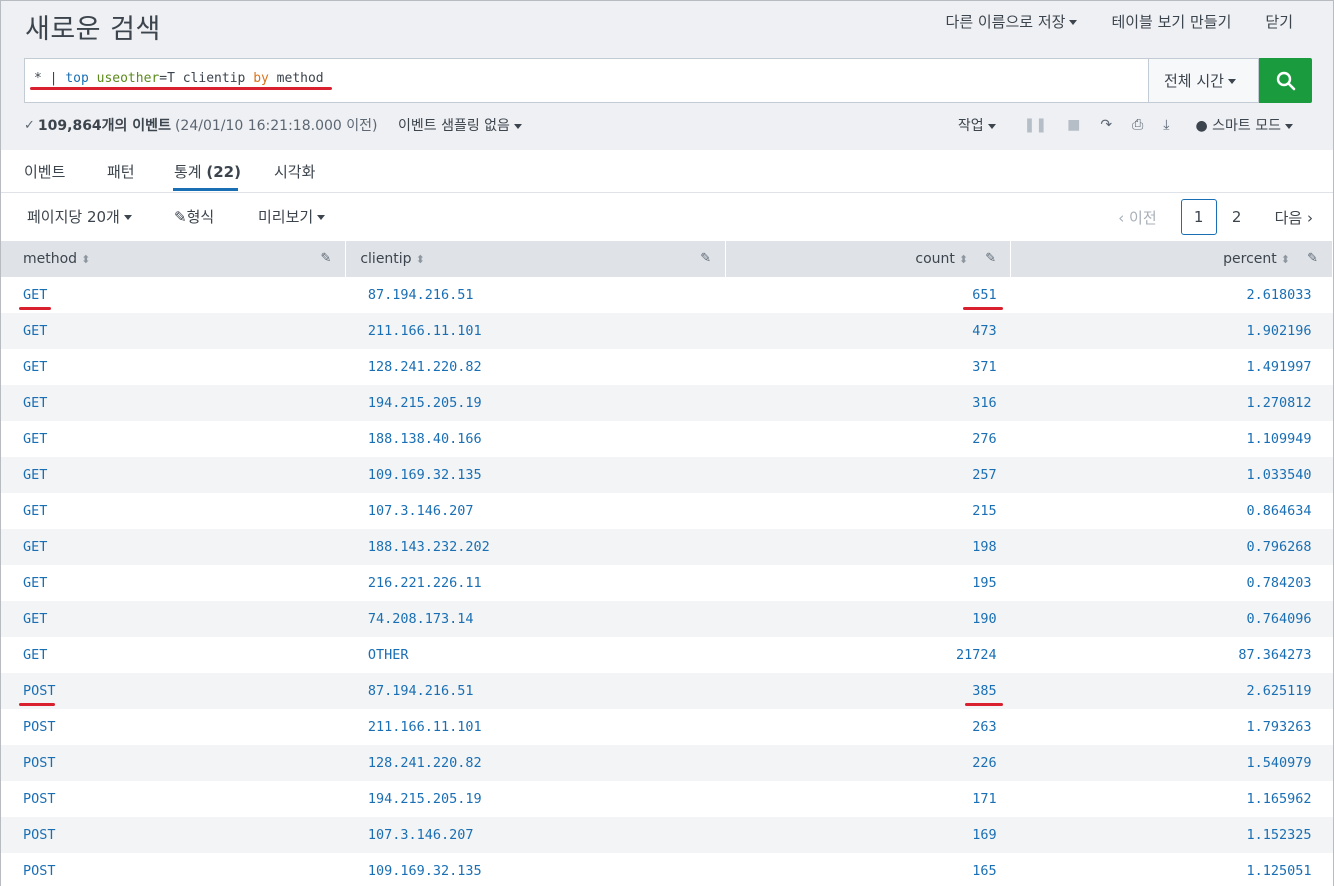  What do you see at coordinates (1171, 691) in the screenshot?
I see `cell-percent: 2.625119` at bounding box center [1171, 691].